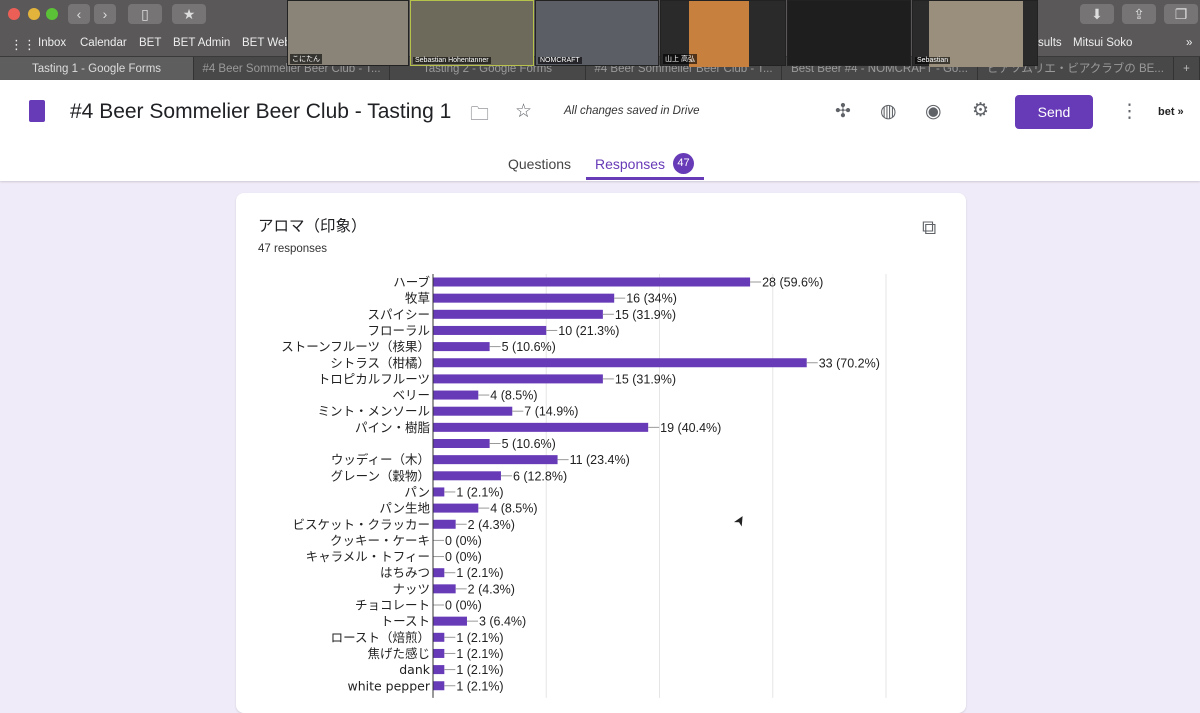 This screenshot has height=713, width=1200. What do you see at coordinates (1171, 112) in the screenshot?
I see `account-avatar: bet »` at bounding box center [1171, 112].